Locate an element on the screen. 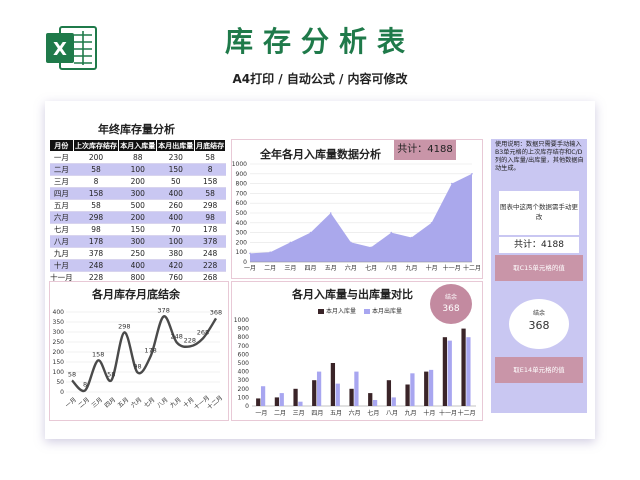 The image size is (640, 480). e14-value-button: 取E14单元格的值 is located at coordinates (539, 370).